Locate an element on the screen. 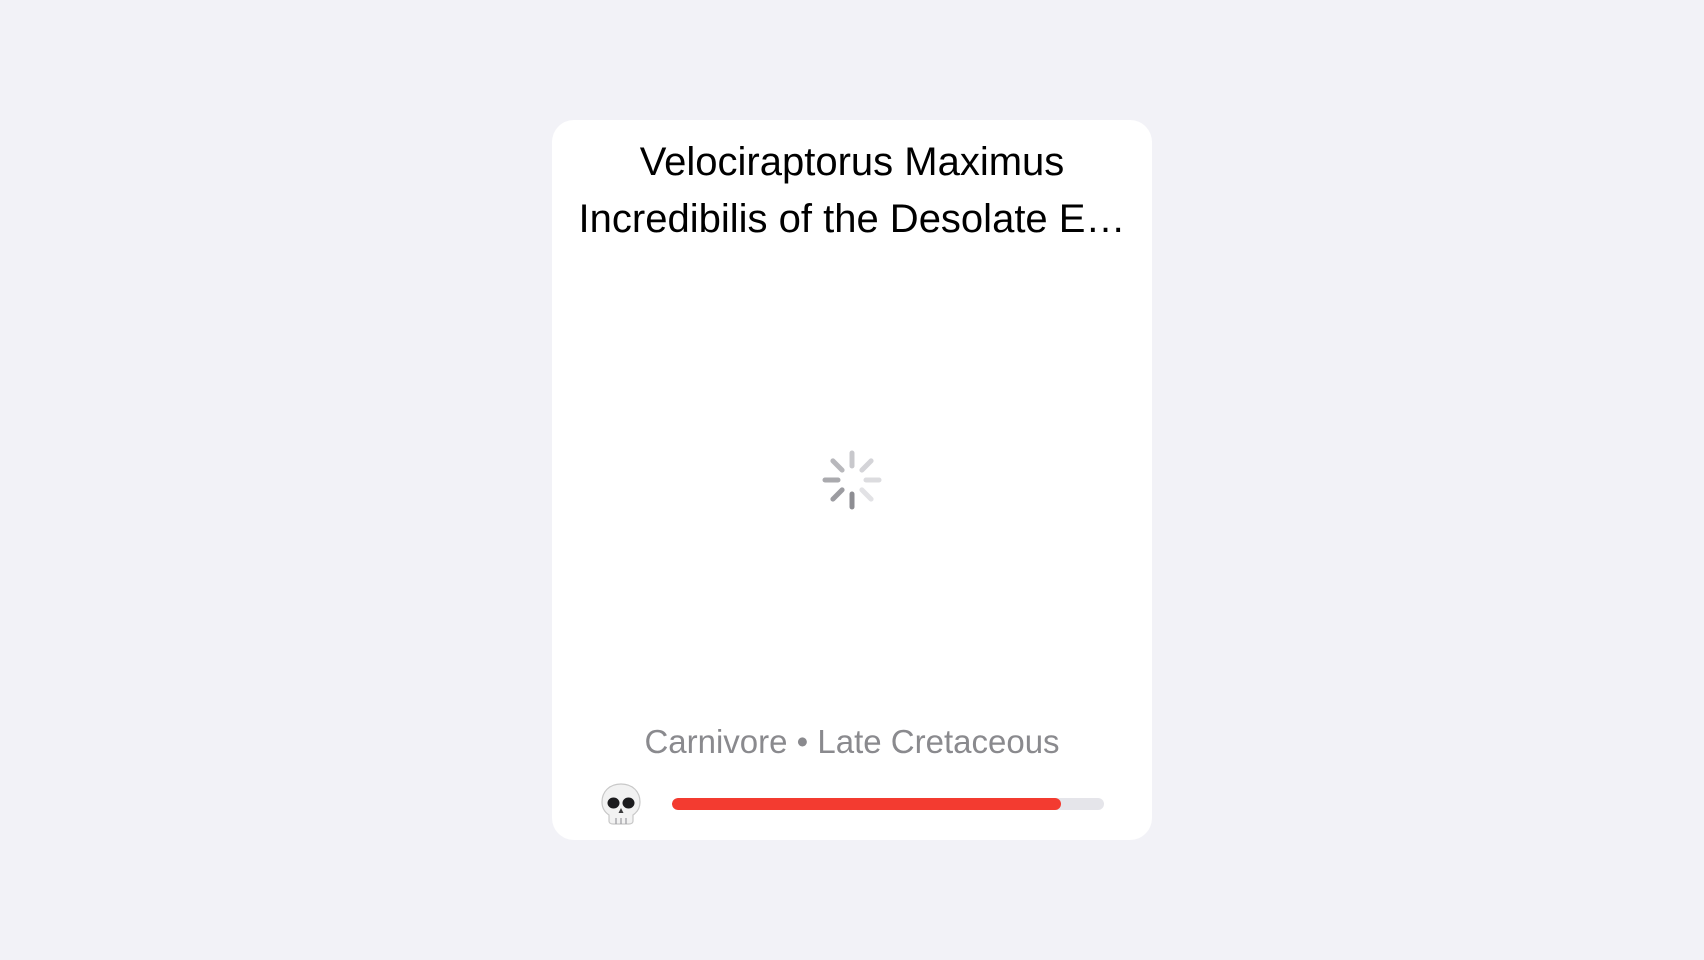 This screenshot has width=1704, height=960. era-label: Late Cretaceous is located at coordinates (938, 741).